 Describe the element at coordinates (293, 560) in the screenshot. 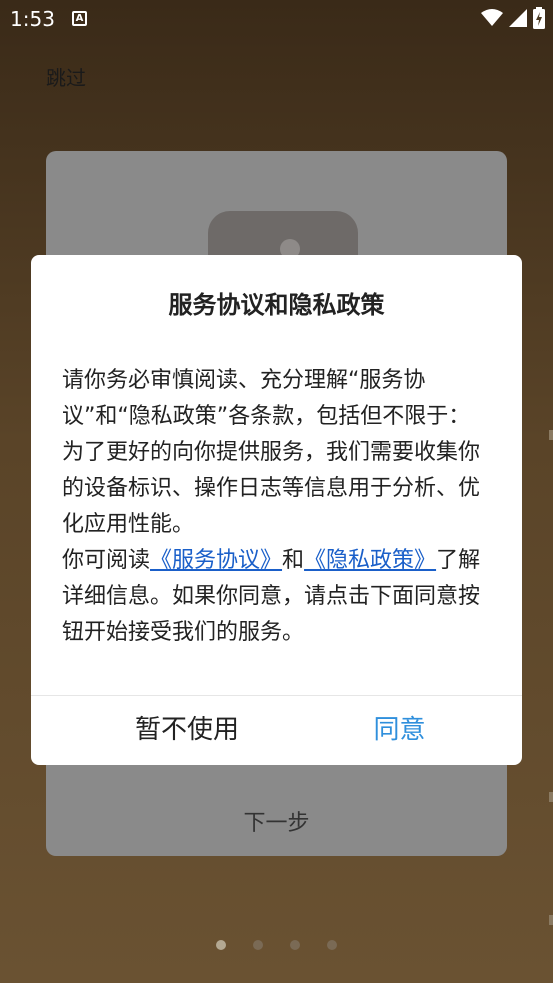

I see `body-and: 和` at that location.